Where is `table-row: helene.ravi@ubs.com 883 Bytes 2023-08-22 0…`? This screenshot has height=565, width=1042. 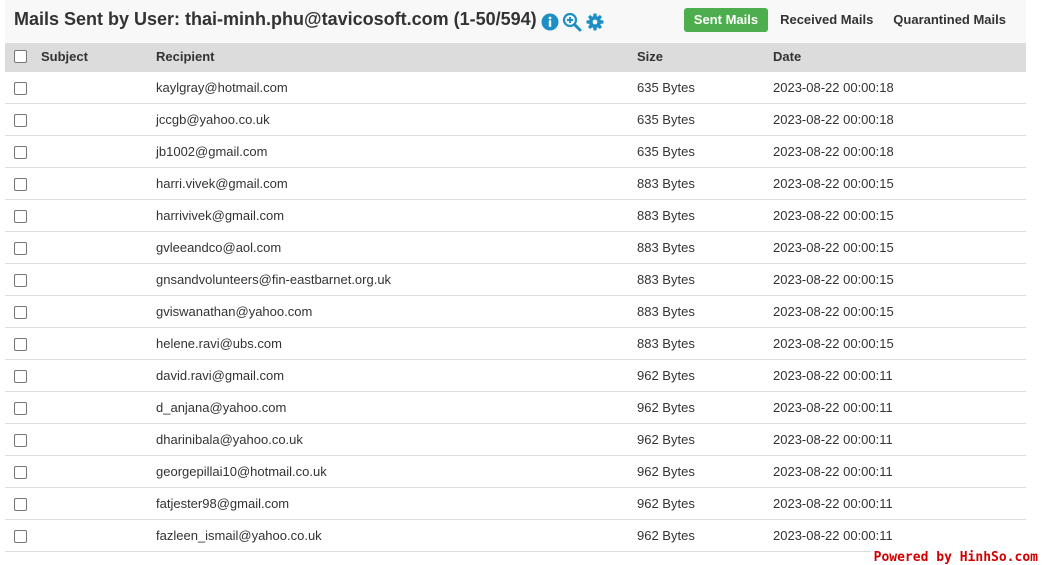 table-row: helene.ravi@ubs.com 883 Bytes 2023-08-22 0… is located at coordinates (515, 344).